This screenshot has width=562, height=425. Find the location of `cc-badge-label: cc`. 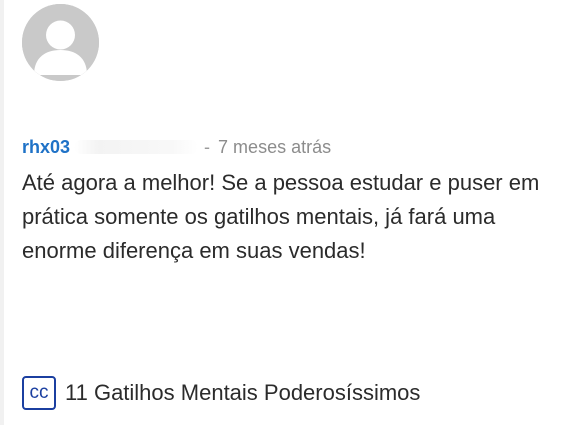

cc-badge-label: cc is located at coordinates (39, 392).